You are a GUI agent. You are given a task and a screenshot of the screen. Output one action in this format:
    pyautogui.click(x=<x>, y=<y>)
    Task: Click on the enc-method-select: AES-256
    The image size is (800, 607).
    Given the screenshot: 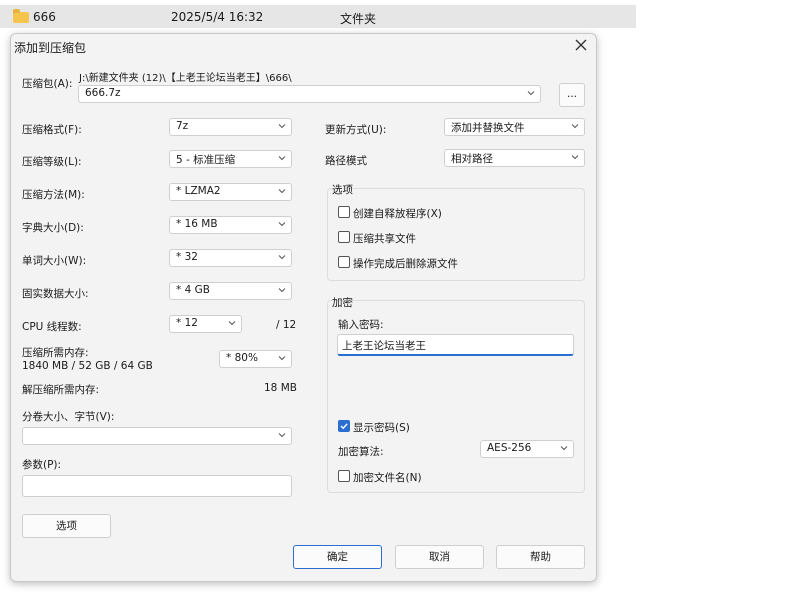 What is the action you would take?
    pyautogui.click(x=527, y=449)
    